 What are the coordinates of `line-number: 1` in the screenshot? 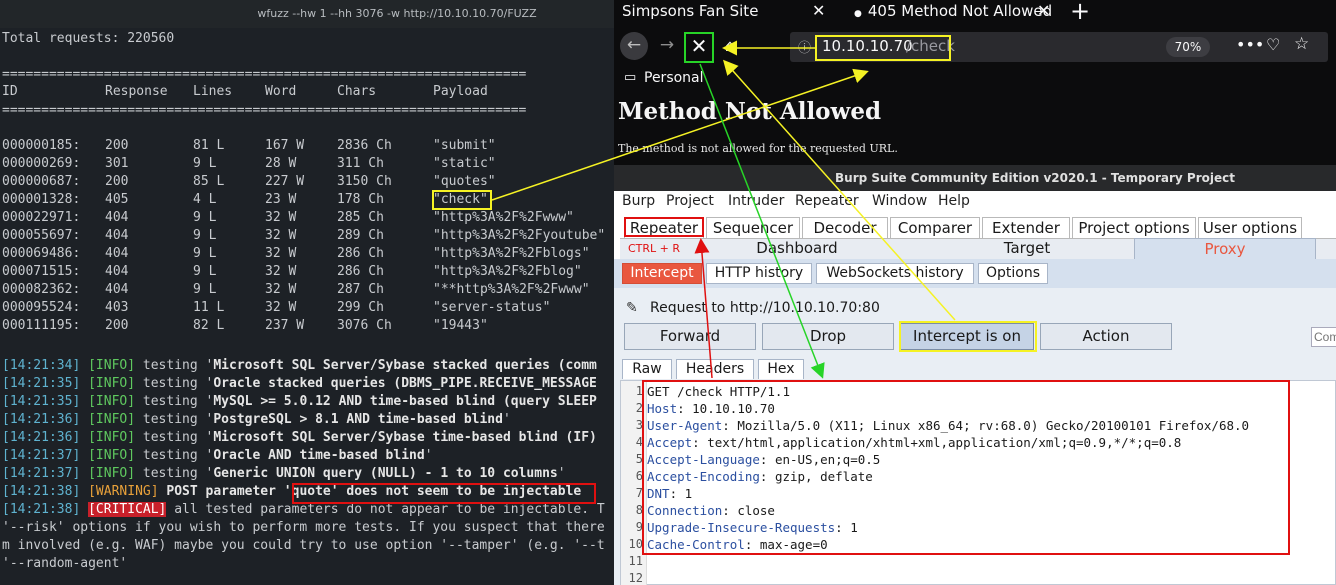 It's located at (639, 391).